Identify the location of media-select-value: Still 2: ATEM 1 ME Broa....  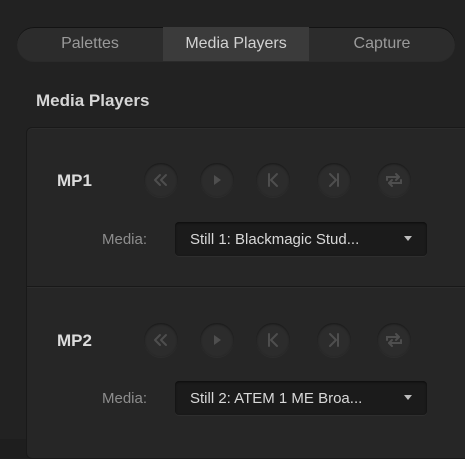
(276, 398).